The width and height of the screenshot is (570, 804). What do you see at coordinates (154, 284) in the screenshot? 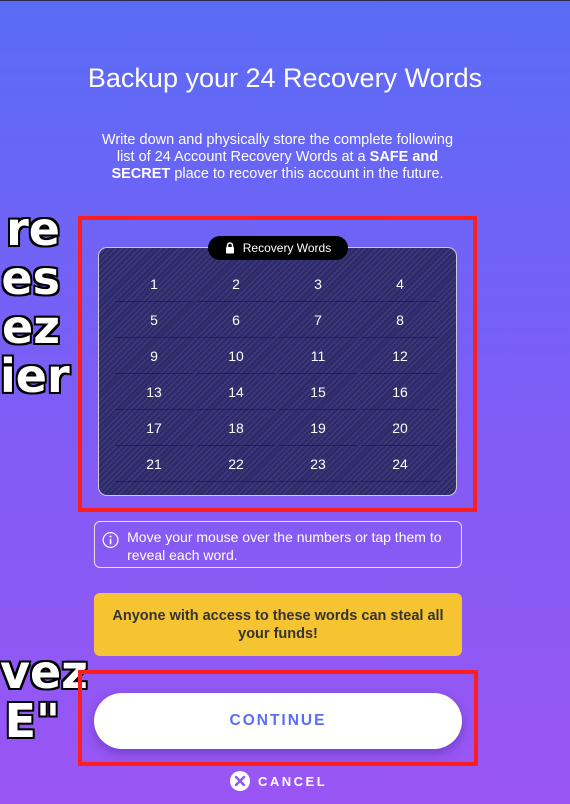
I see `word-cell-1: 1` at bounding box center [154, 284].